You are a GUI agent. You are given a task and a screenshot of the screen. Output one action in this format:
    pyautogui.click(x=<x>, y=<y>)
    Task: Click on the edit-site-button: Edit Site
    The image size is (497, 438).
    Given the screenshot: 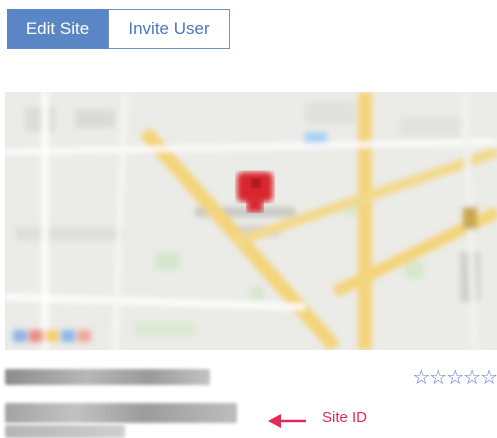 What is the action you would take?
    pyautogui.click(x=57, y=29)
    